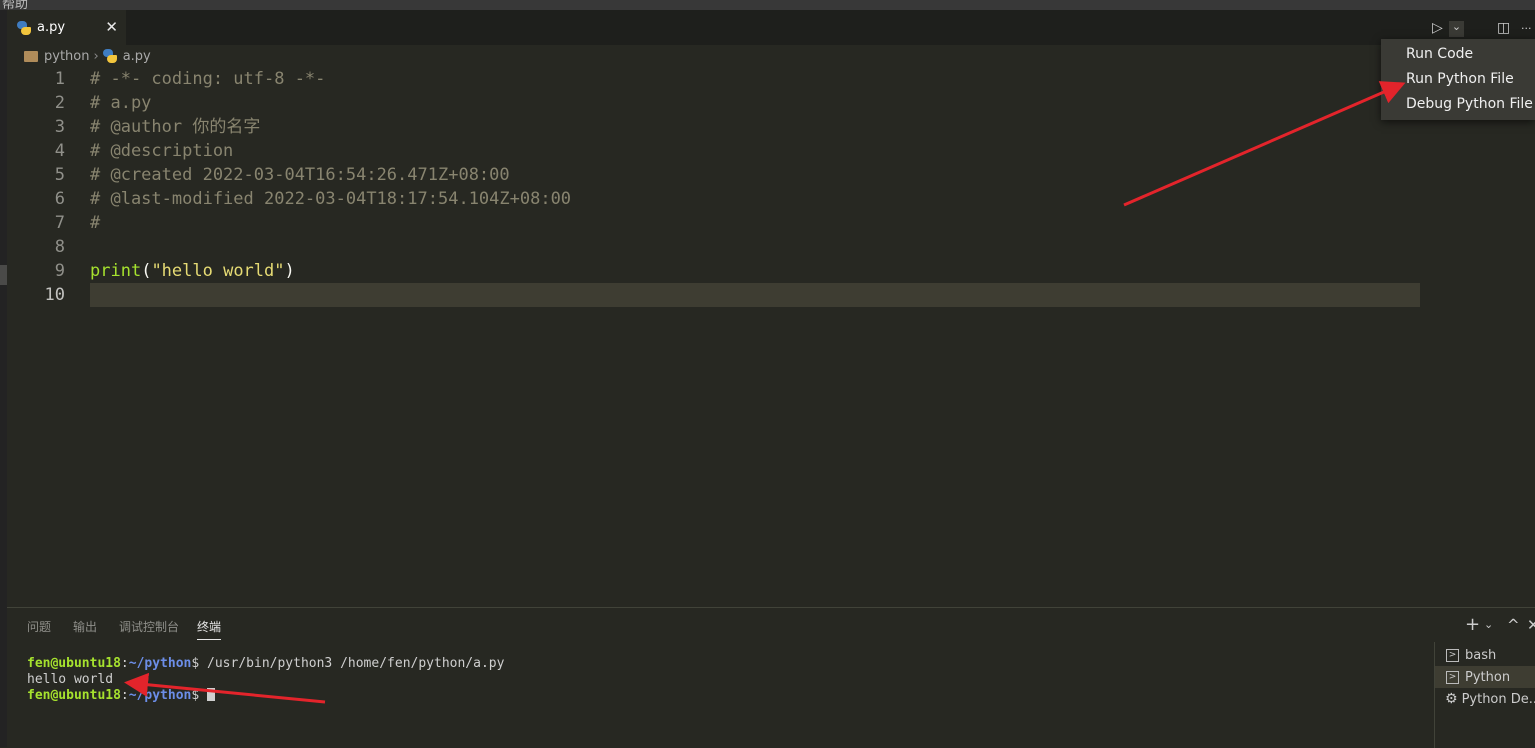 Image resolution: width=1535 pixels, height=748 pixels. Describe the element at coordinates (1513, 625) in the screenshot. I see `maximize-panel-icon: ^` at that location.